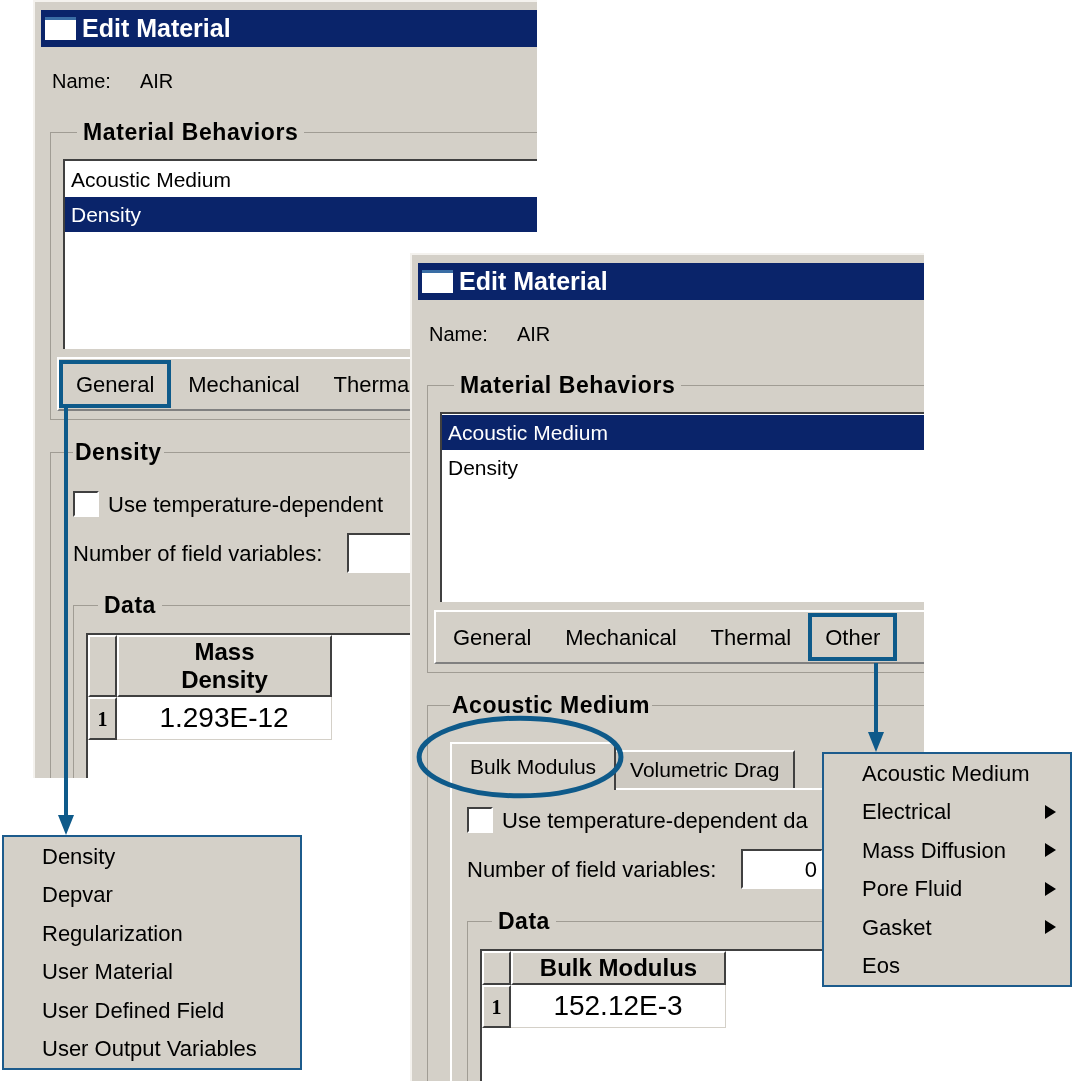 The image size is (1072, 1081). Describe the element at coordinates (655, 820) in the screenshot. I see `checkbox-label: Use temperature-dependent da` at that location.